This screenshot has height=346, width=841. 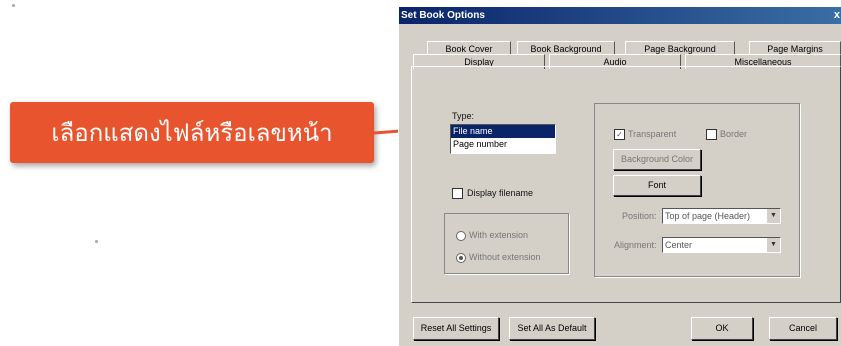 What do you see at coordinates (679, 245) in the screenshot?
I see `alignment-value: Center` at bounding box center [679, 245].